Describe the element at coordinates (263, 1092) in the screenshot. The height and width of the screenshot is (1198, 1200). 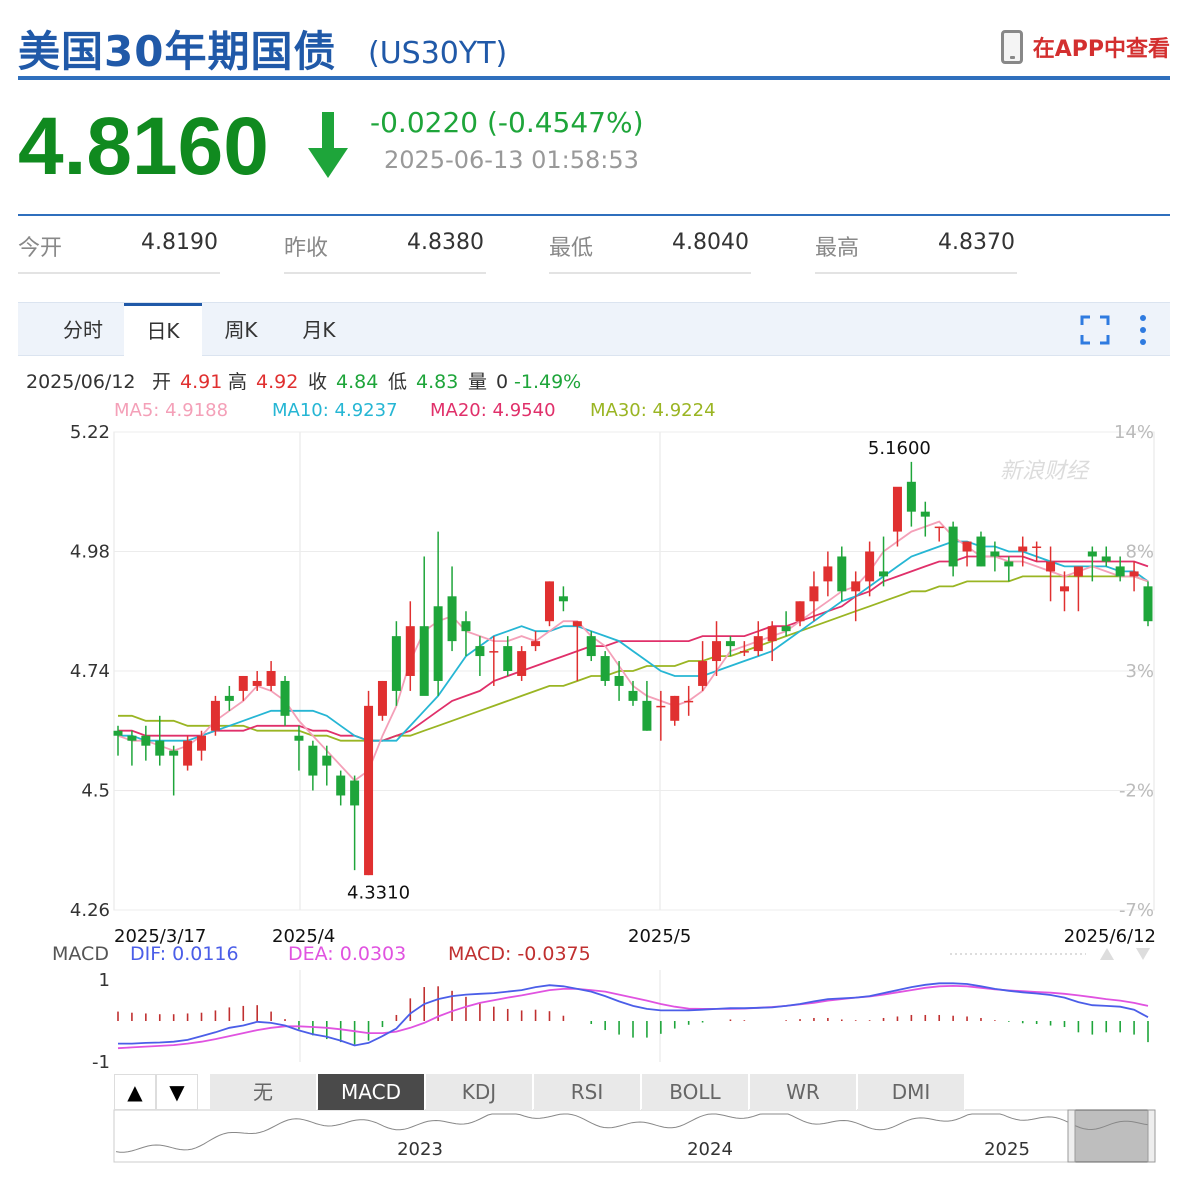
I see `indicator-none-button: 无` at that location.